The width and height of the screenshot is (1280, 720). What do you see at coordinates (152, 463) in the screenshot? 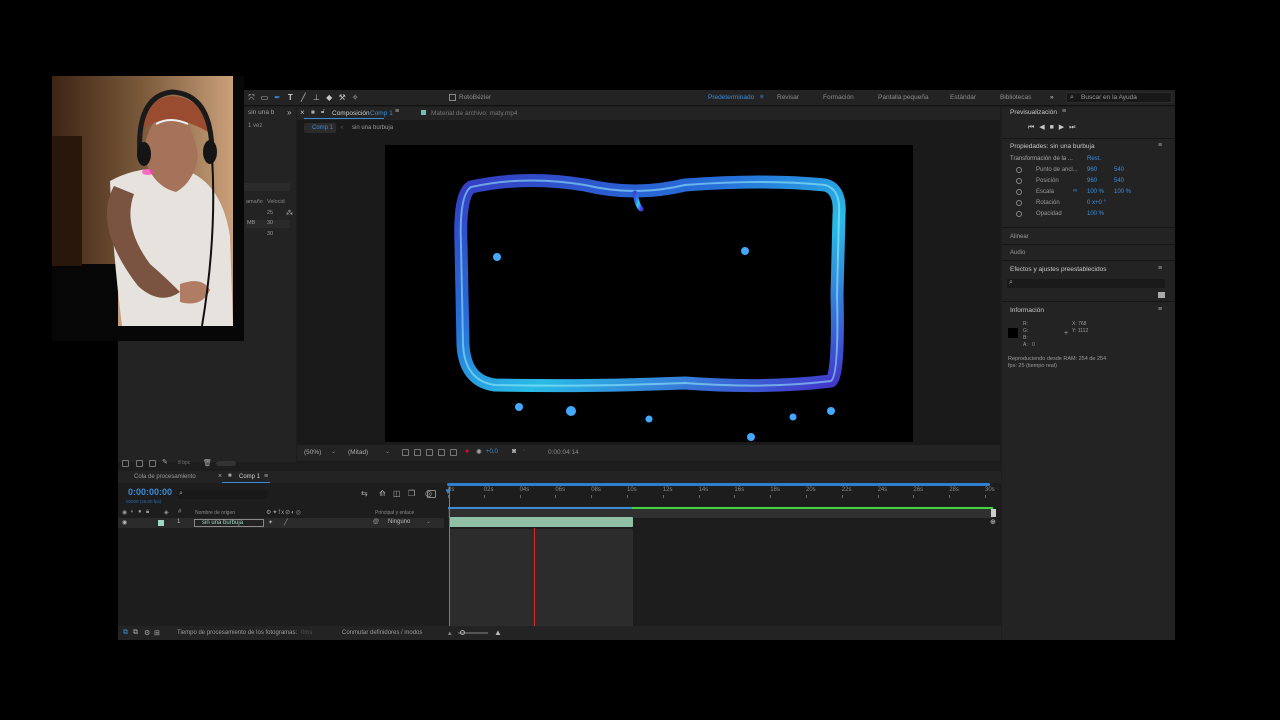
I see `new-composition-icon` at bounding box center [152, 463].